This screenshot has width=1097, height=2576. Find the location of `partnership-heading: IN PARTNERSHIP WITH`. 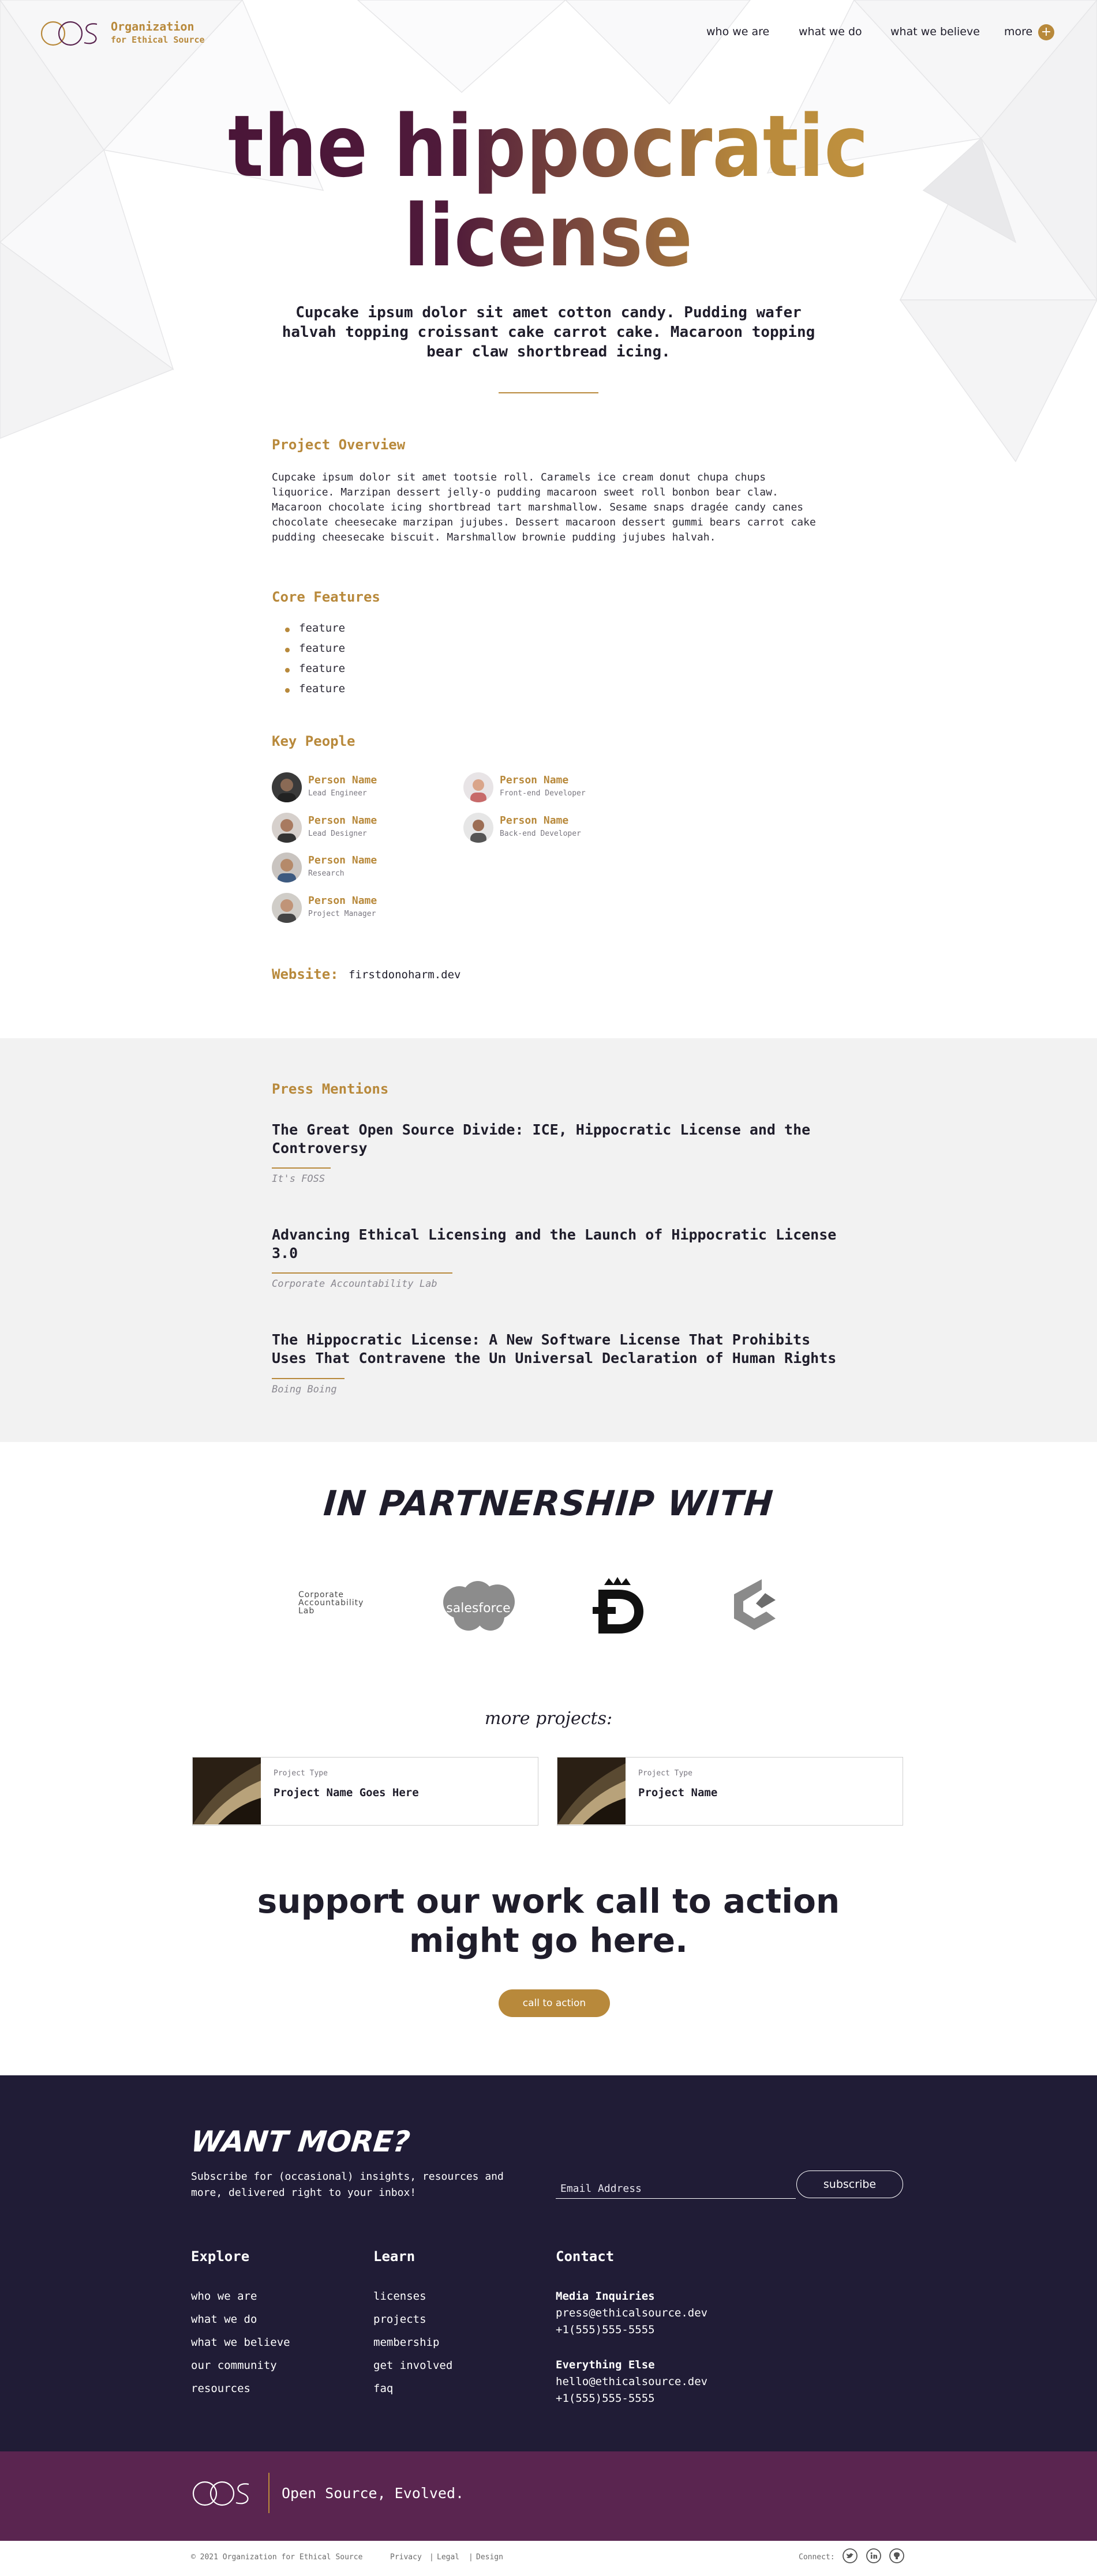

partnership-heading: IN PARTNERSHIP WITH is located at coordinates (548, 1504).